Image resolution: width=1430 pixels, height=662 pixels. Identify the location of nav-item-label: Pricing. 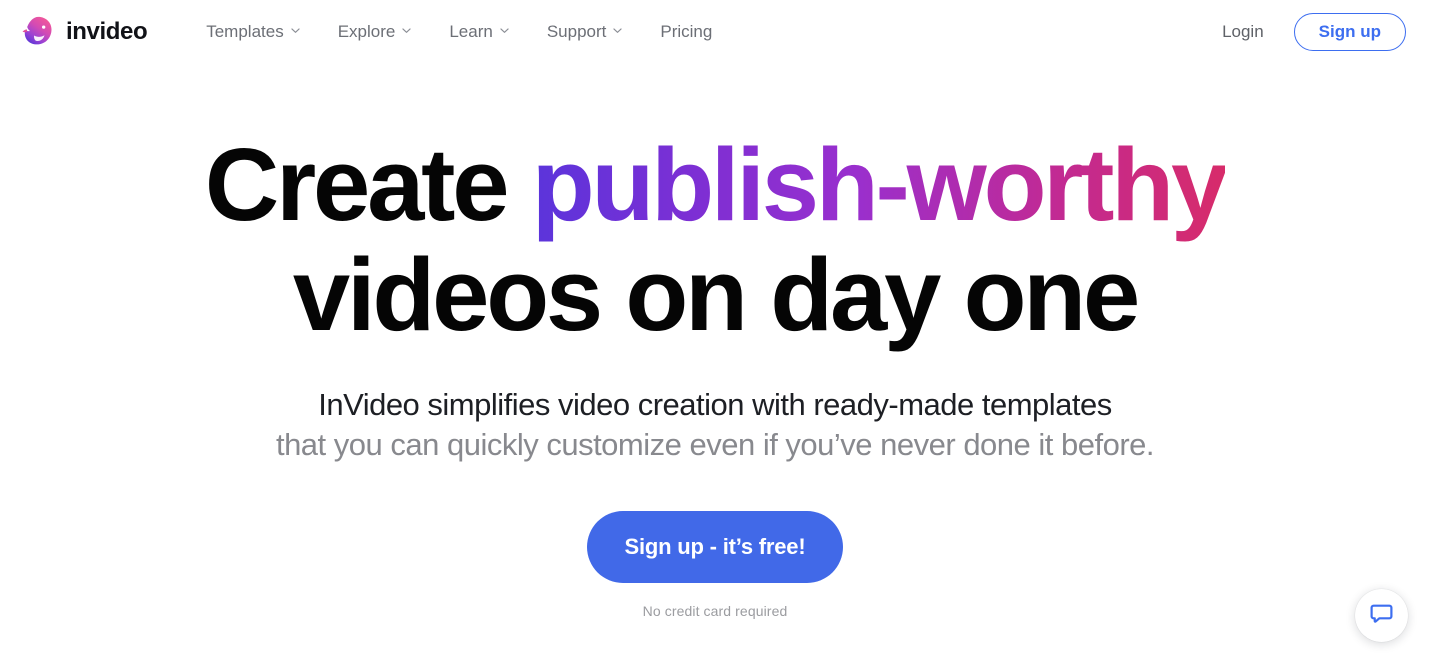
(686, 31).